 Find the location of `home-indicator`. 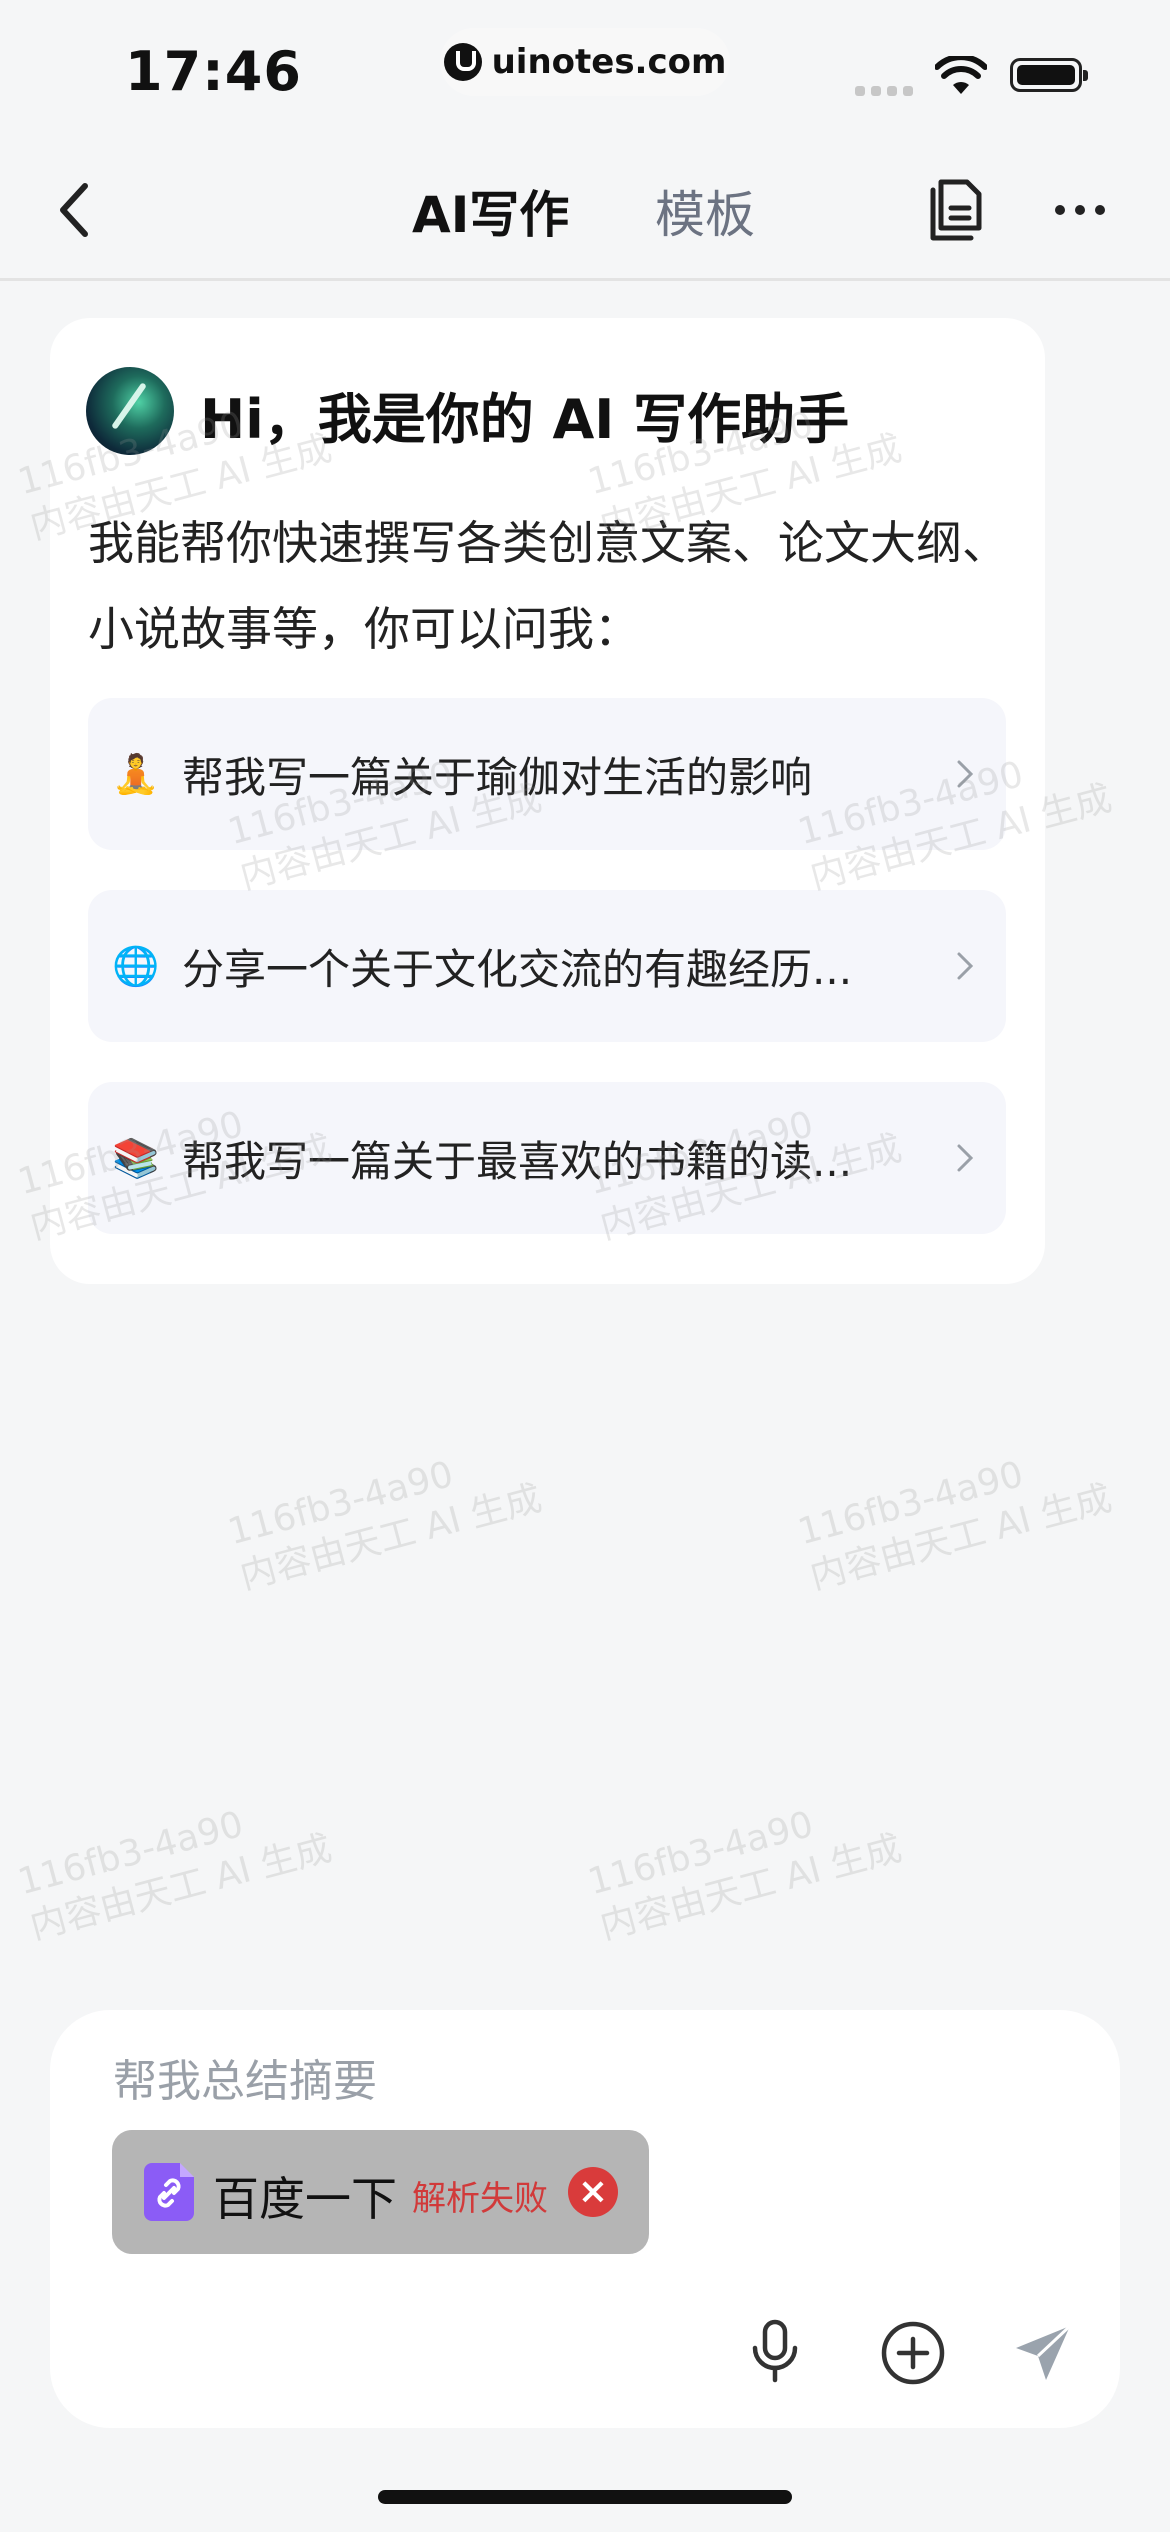

home-indicator is located at coordinates (585, 2497).